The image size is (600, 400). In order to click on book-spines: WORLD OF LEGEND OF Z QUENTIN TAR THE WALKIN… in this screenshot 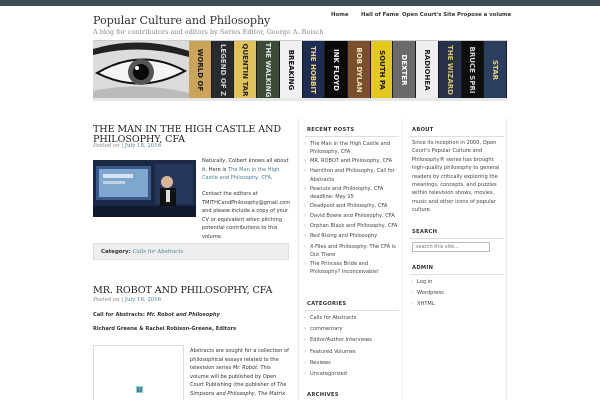, I will do `click(348, 69)`.